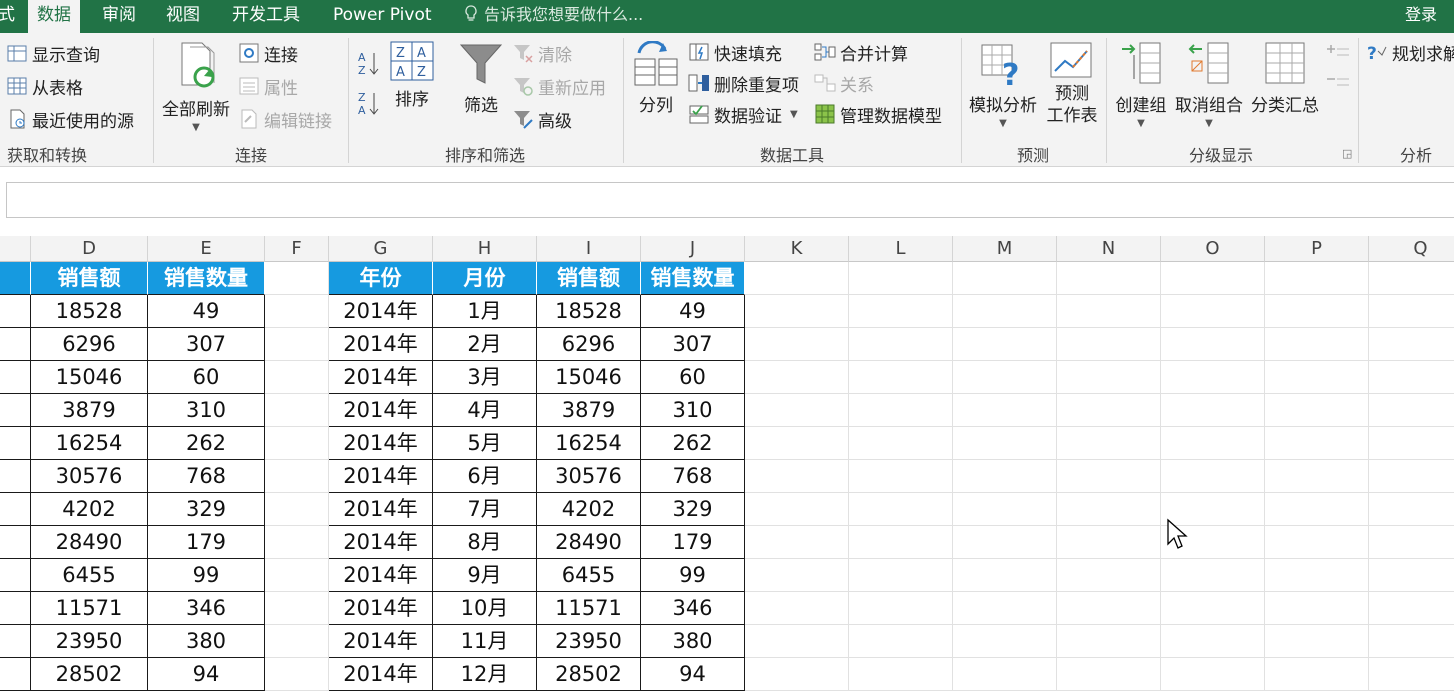 The width and height of the screenshot is (1454, 694). What do you see at coordinates (589, 410) in the screenshot?
I see `table-cell: 3879` at bounding box center [589, 410].